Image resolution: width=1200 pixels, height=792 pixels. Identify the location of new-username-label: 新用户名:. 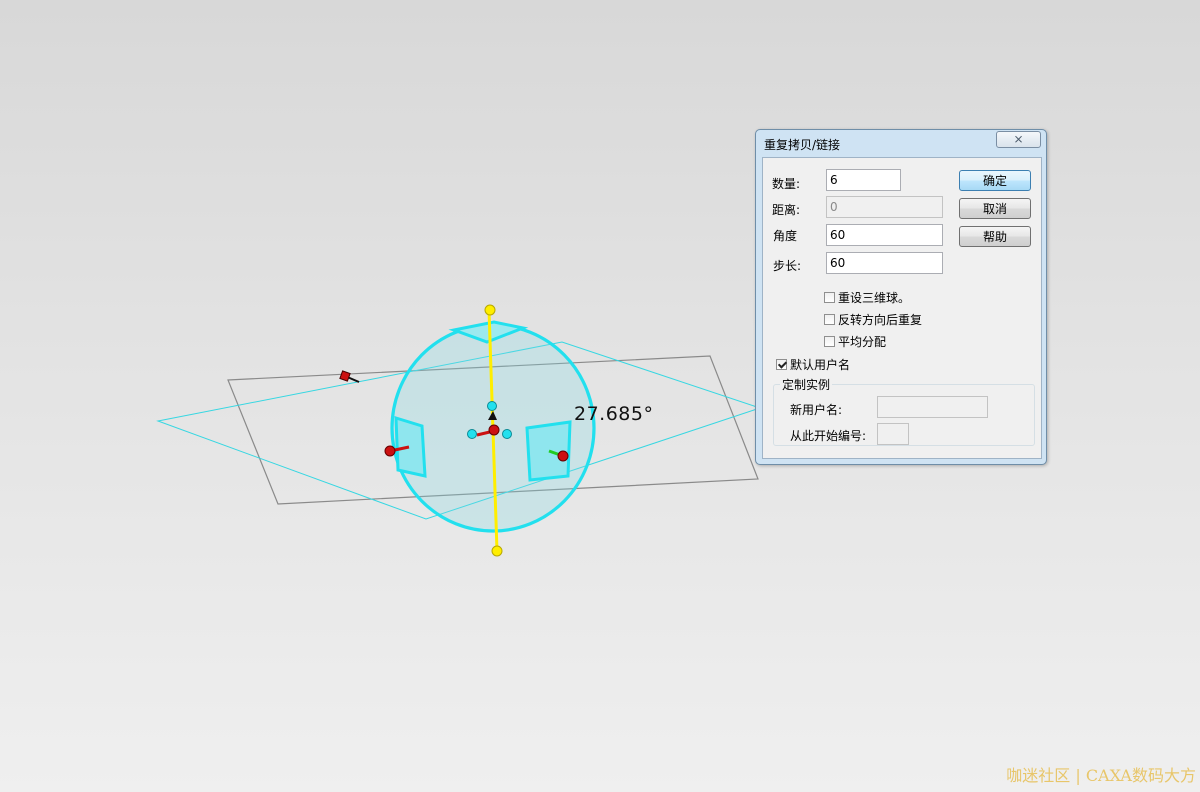
(816, 410).